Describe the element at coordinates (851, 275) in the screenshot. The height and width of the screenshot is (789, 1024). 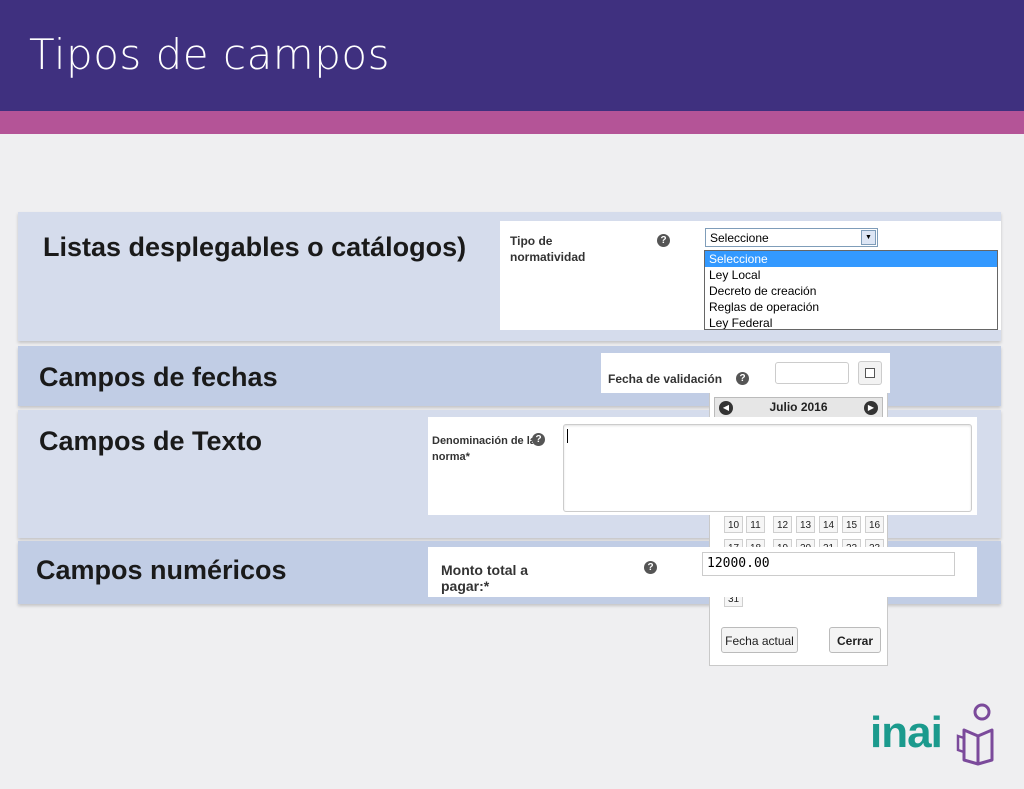
I see `dropdown-option: Ley Local` at that location.